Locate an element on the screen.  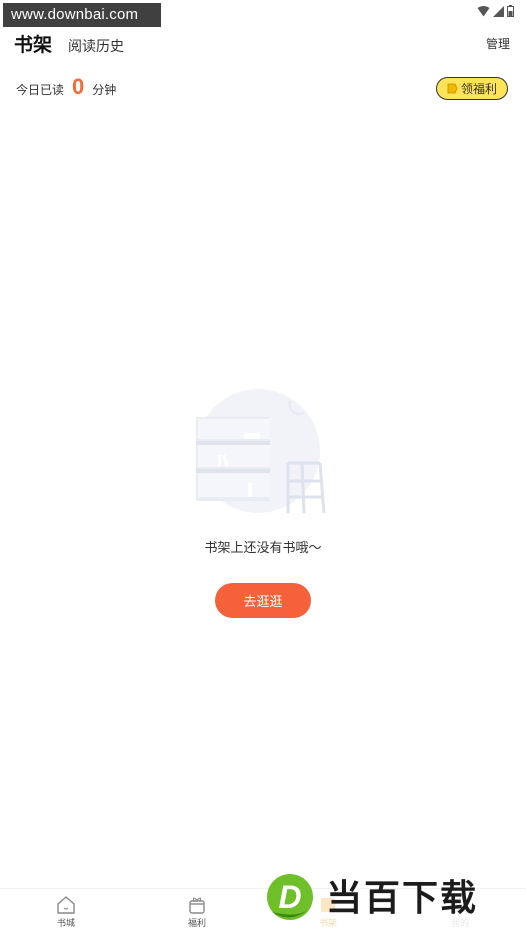
today-reading: 今日已读 0 分钟 is located at coordinates (66, 87).